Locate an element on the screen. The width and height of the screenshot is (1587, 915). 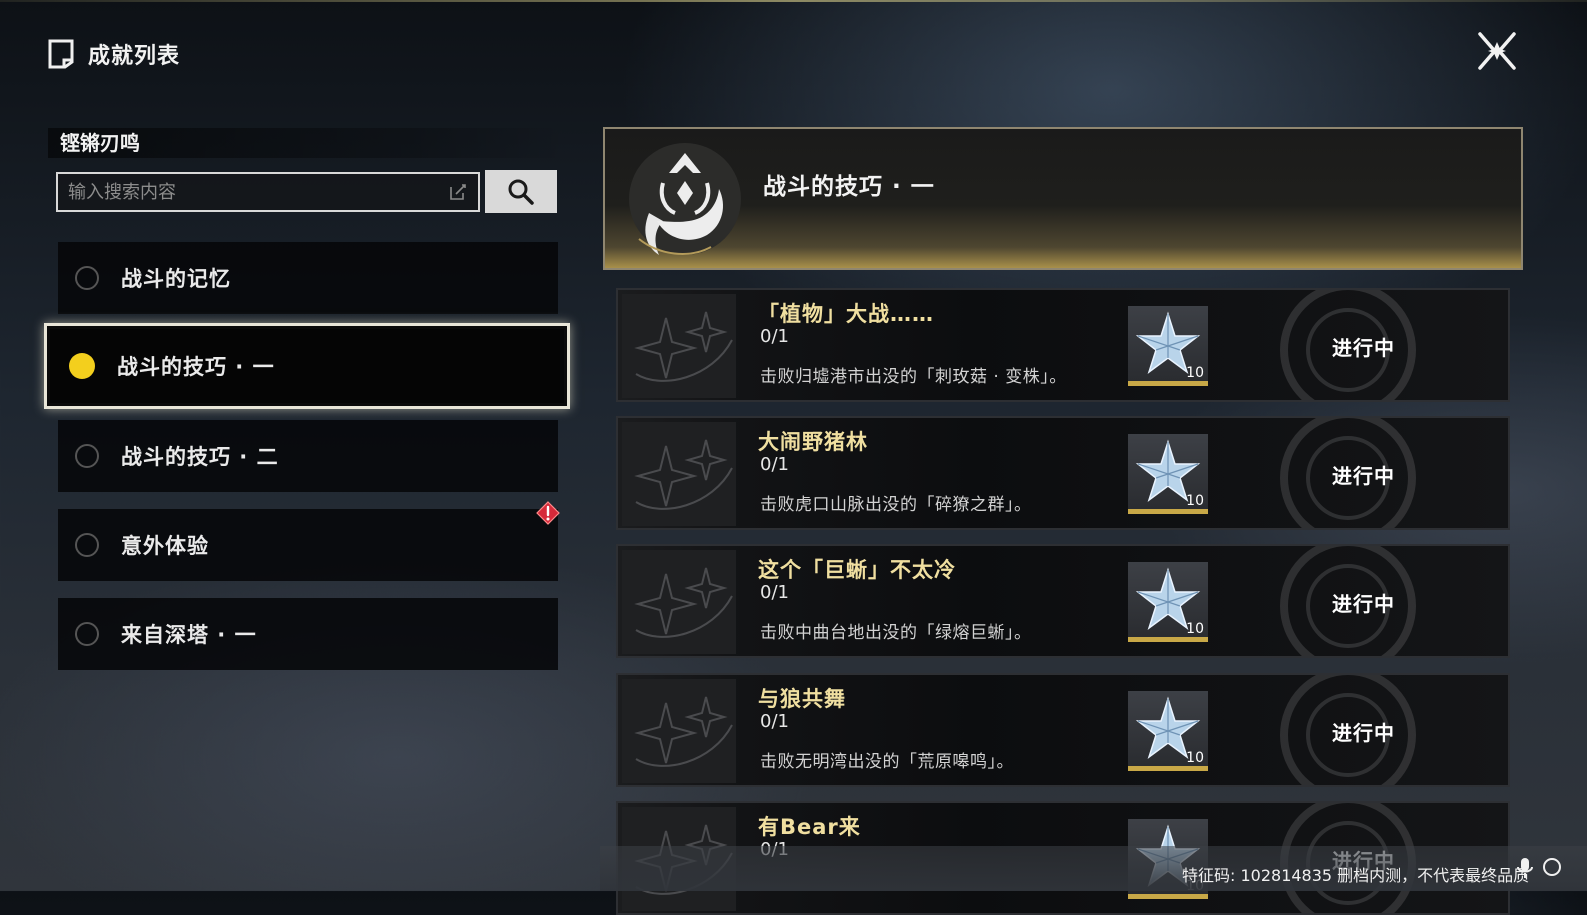
achievement-row: 这个「巨蜥」不太冷 0/1 击败中曲台地出没的「绿熔巨蜥」。 10 进行中 is located at coordinates (1063, 601).